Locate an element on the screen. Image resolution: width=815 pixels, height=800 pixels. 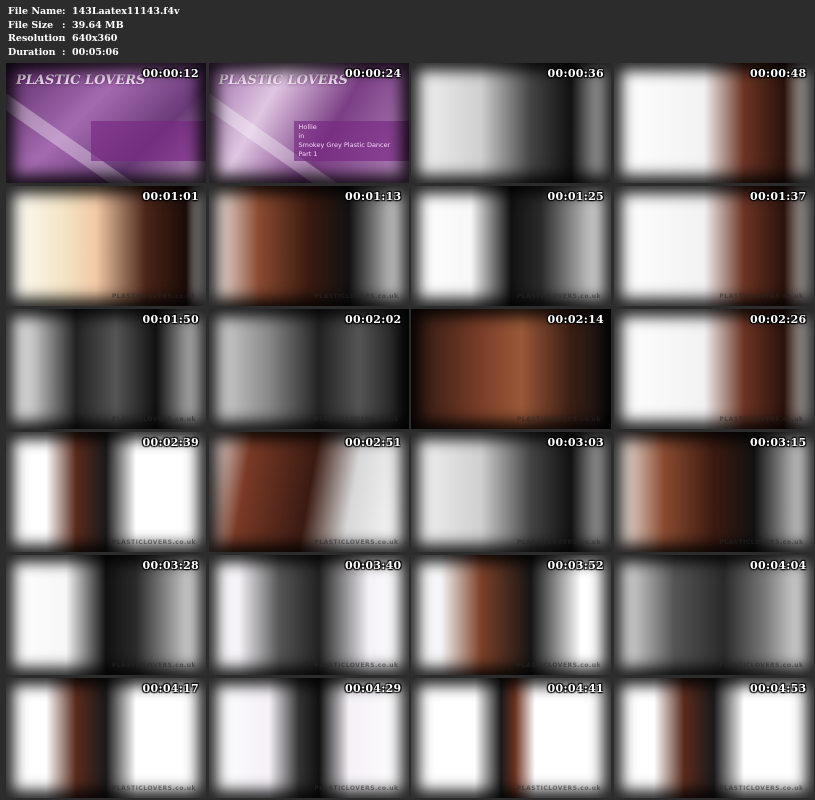
video-thumbnail: PLASTICLOVERS.co.uk 00:04:53 is located at coordinates (713, 738).